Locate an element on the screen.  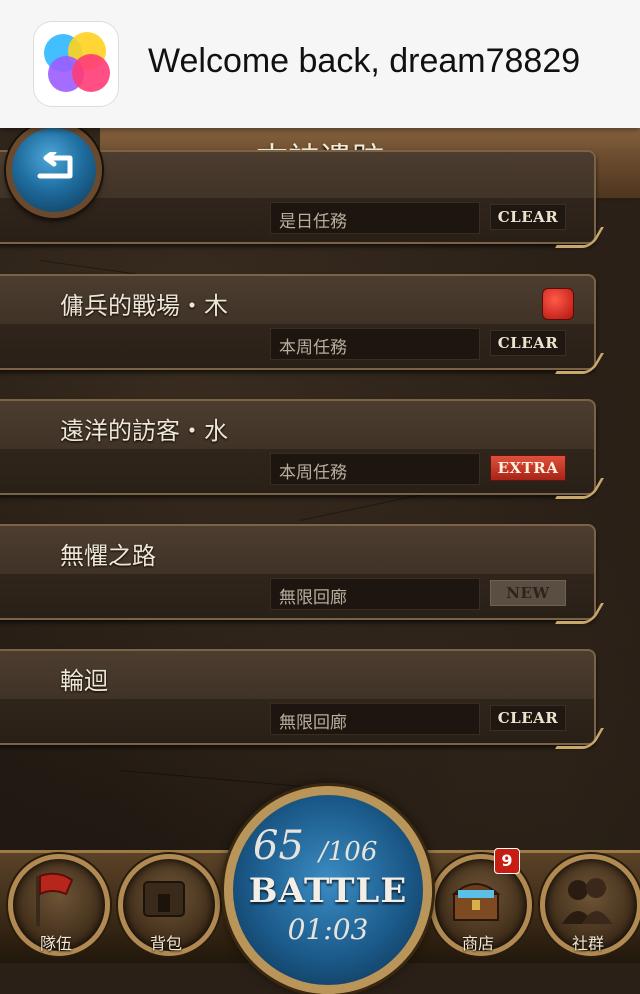
battle-button: 65 /106 BATTLE 01:03 is located at coordinates (328, 890).